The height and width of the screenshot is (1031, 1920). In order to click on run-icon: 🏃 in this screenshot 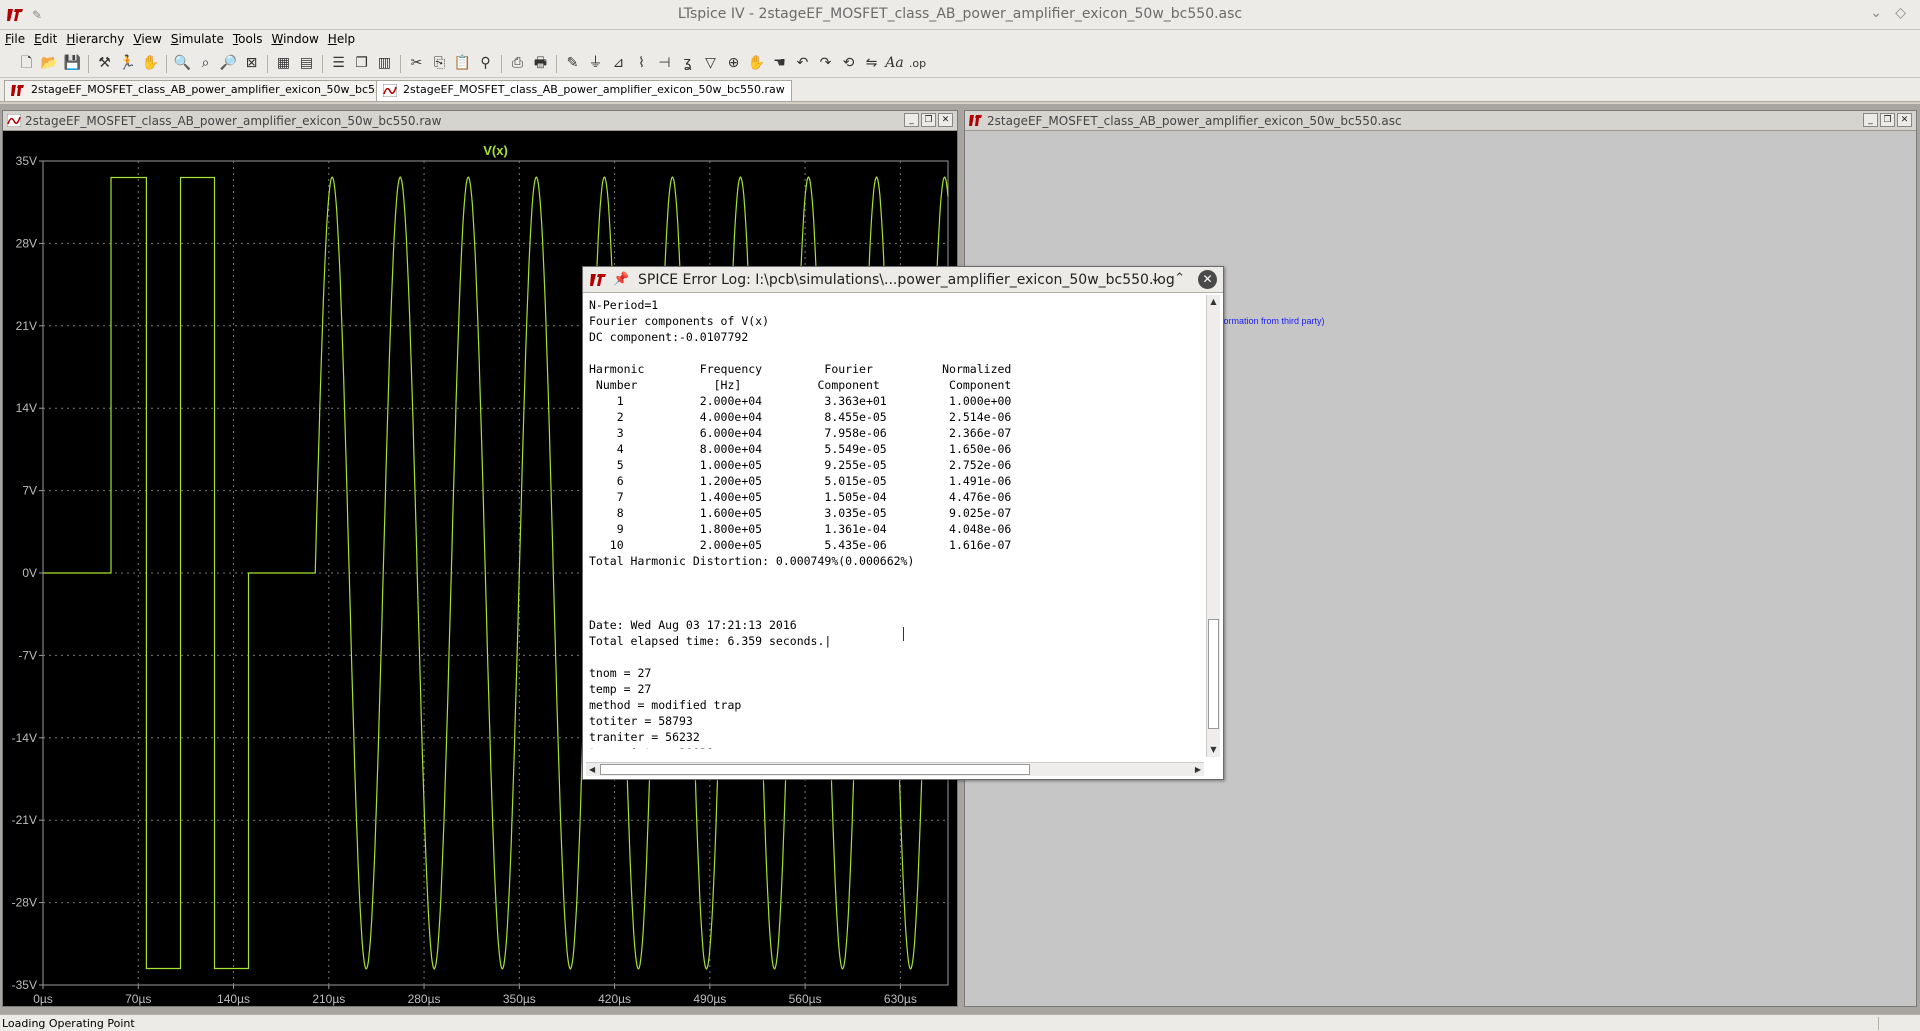, I will do `click(127, 63)`.